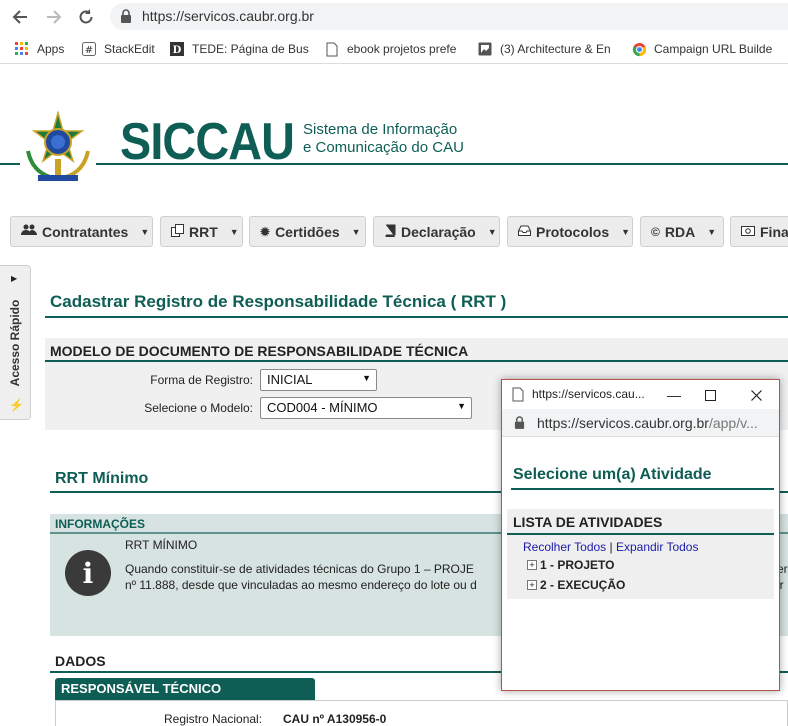 Image resolution: width=788 pixels, height=726 pixels. What do you see at coordinates (547, 49) in the screenshot?
I see `bookmark-architecture: (3) Architecture & En` at bounding box center [547, 49].